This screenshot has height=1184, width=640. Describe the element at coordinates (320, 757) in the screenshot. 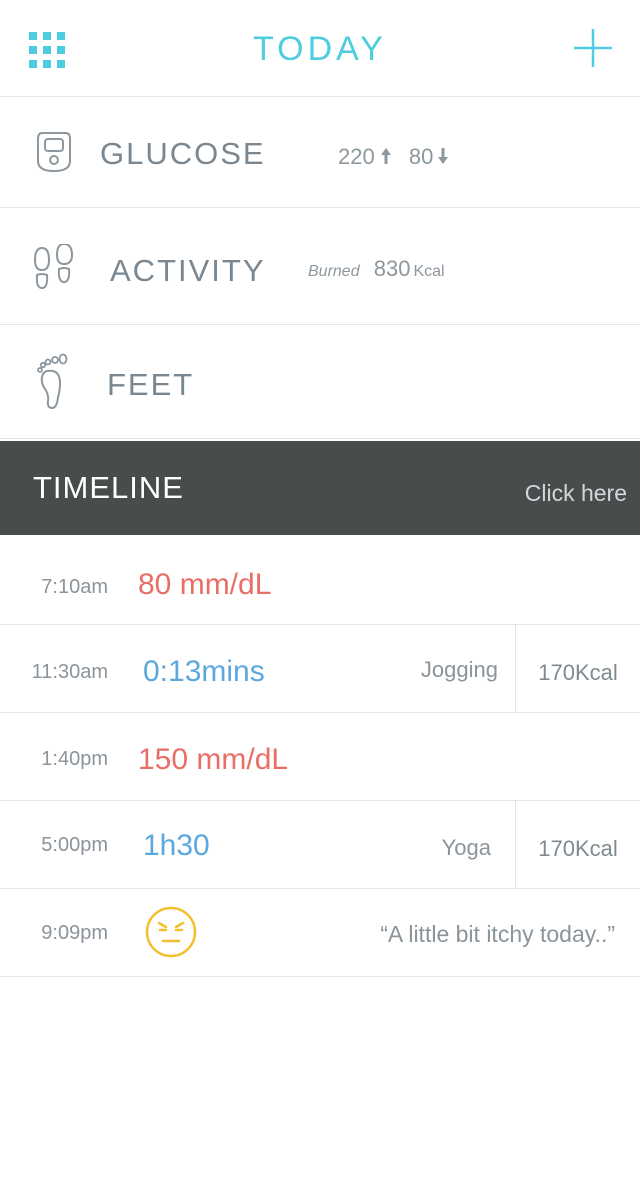

I see `timeline-entry: 1:40pm 150 mm/dL` at that location.